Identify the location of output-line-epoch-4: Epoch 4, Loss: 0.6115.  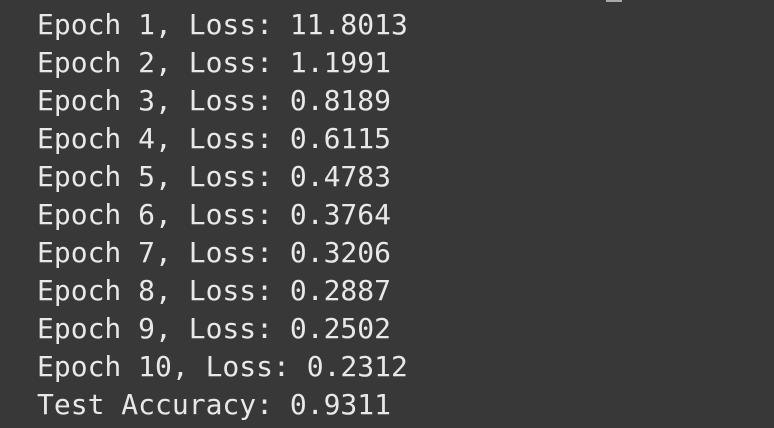
(214, 138).